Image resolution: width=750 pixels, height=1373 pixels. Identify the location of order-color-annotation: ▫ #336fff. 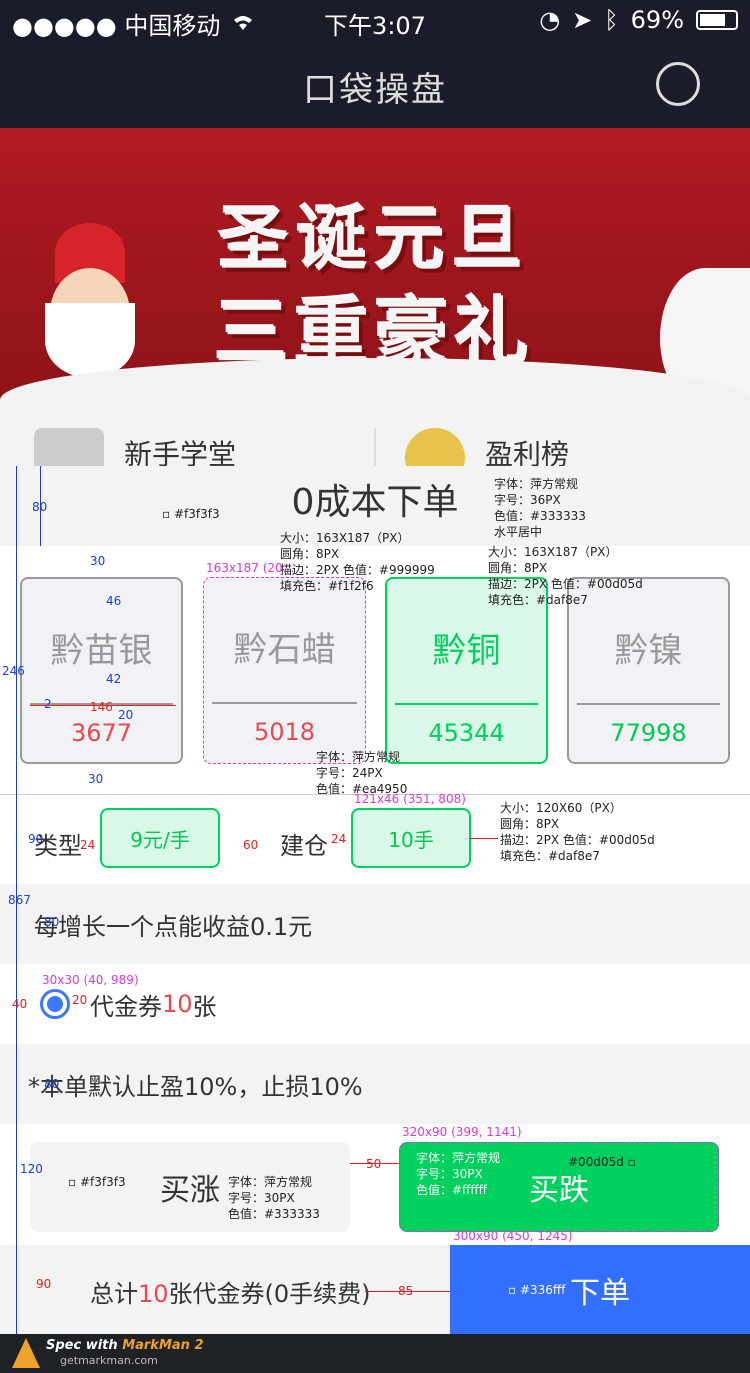
(537, 1290).